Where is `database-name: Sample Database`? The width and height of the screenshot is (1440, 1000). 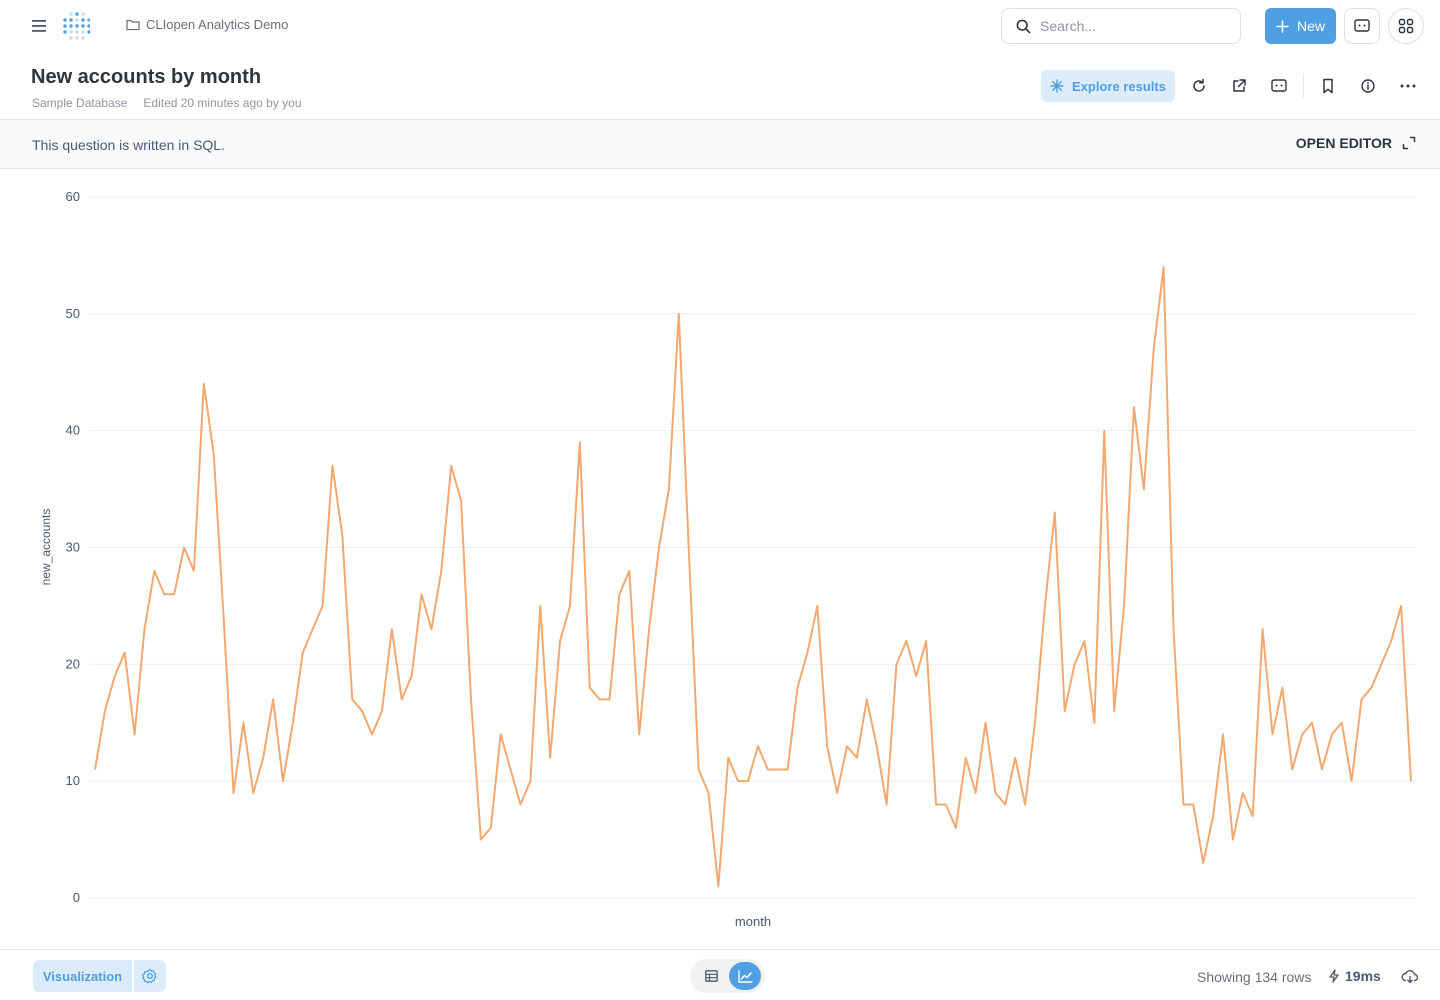 database-name: Sample Database is located at coordinates (79, 103).